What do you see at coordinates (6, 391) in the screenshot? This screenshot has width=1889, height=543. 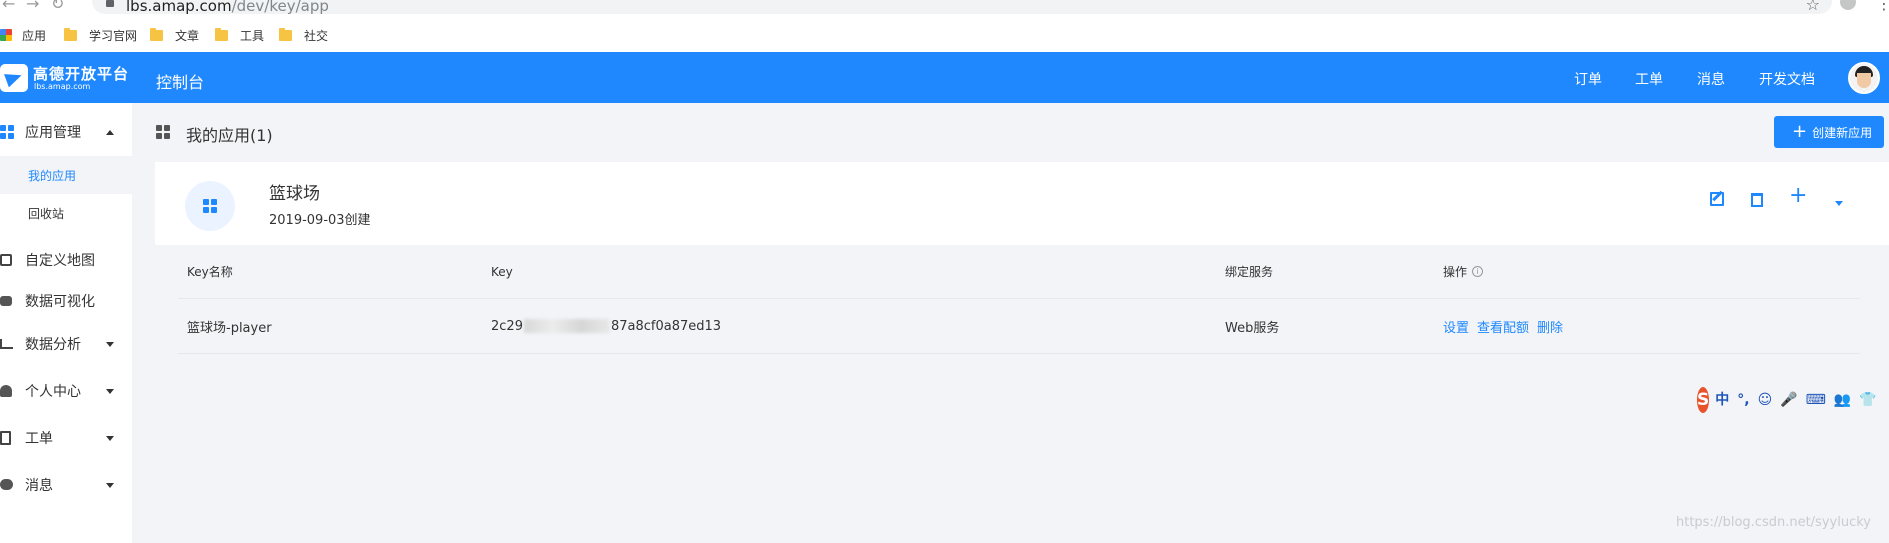 I see `user-icon` at bounding box center [6, 391].